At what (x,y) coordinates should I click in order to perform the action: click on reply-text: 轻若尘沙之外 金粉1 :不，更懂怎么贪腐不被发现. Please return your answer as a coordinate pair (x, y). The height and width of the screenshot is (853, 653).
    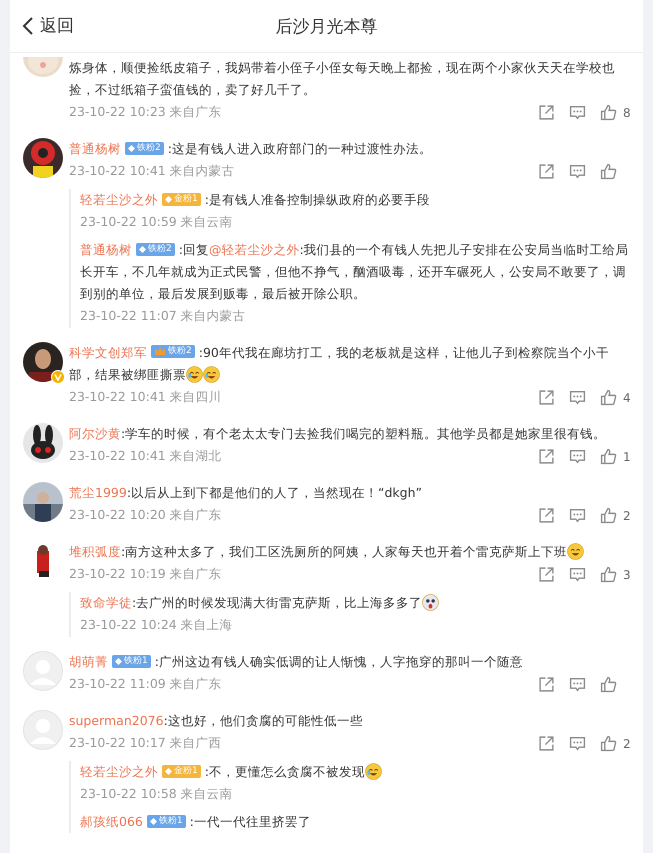
    Looking at the image, I should click on (355, 772).